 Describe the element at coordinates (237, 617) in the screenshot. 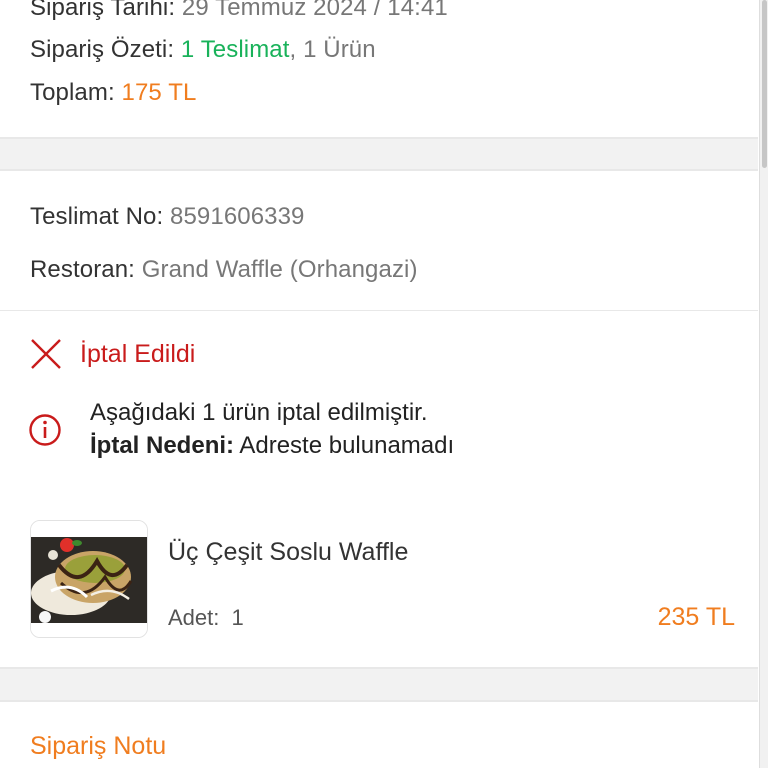

I see `qty-value: 1` at that location.